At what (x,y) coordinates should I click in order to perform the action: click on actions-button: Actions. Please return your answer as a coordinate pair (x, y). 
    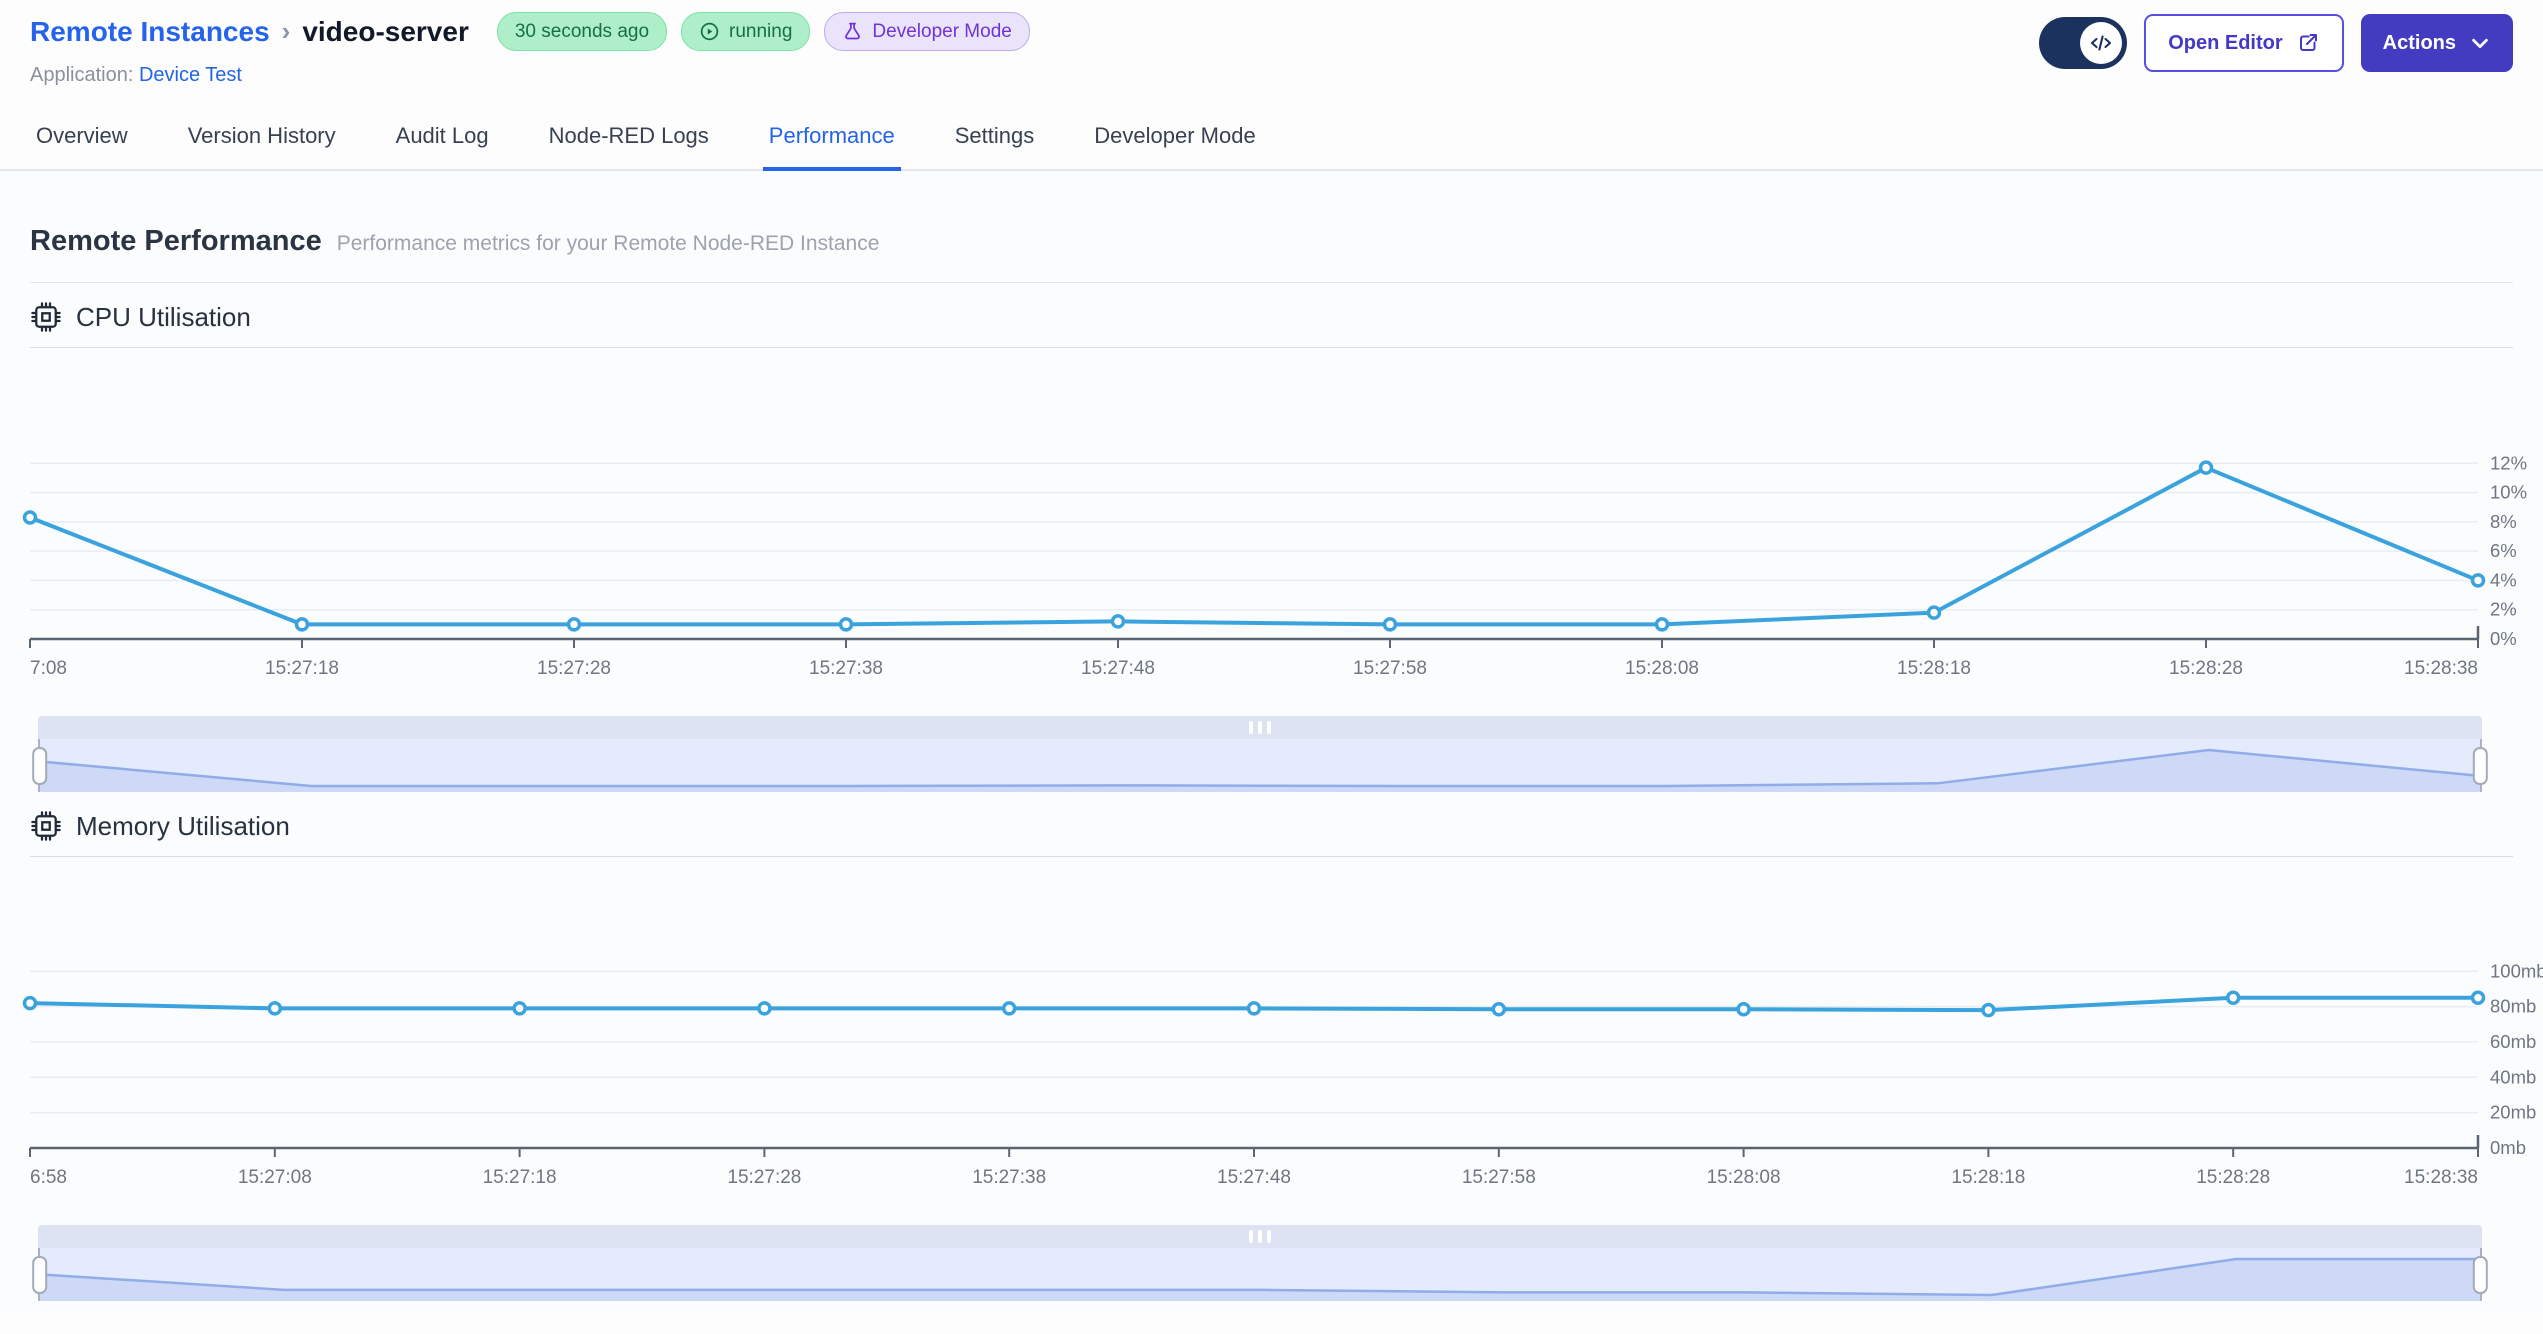
    Looking at the image, I should click on (2436, 43).